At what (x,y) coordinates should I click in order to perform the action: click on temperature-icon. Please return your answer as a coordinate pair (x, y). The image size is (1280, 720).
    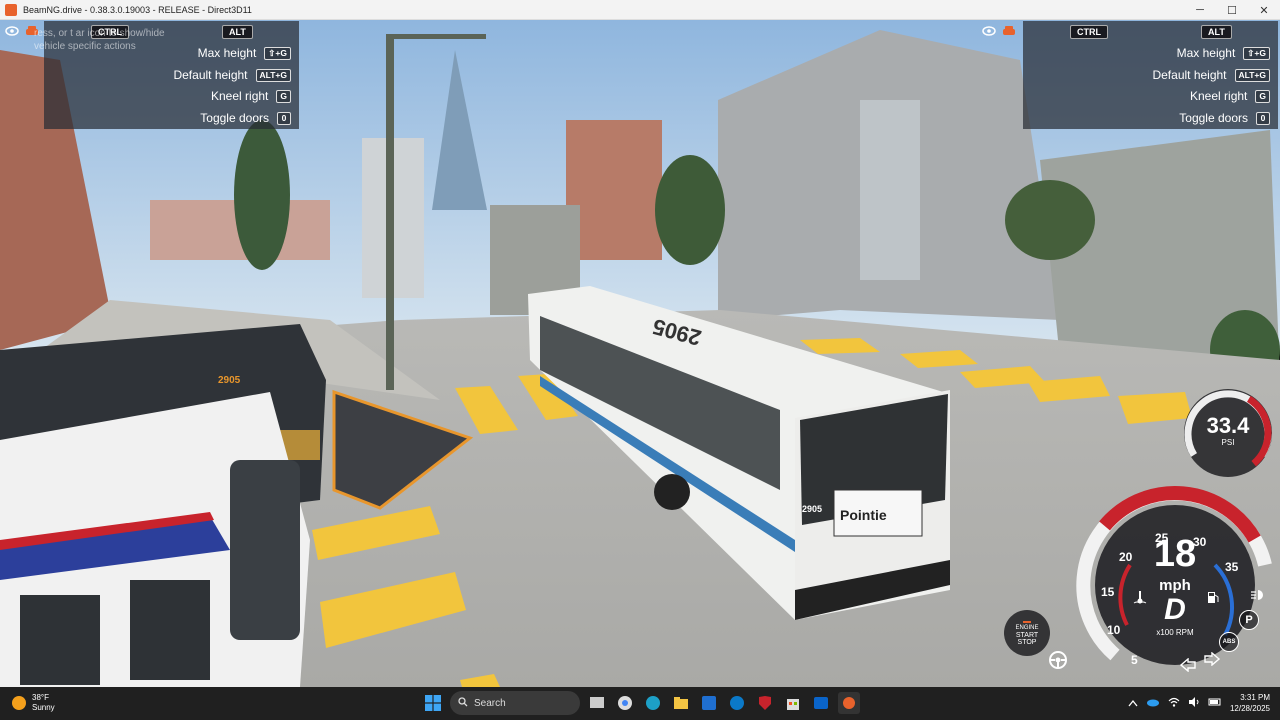
    Looking at the image, I should click on (1140, 599).